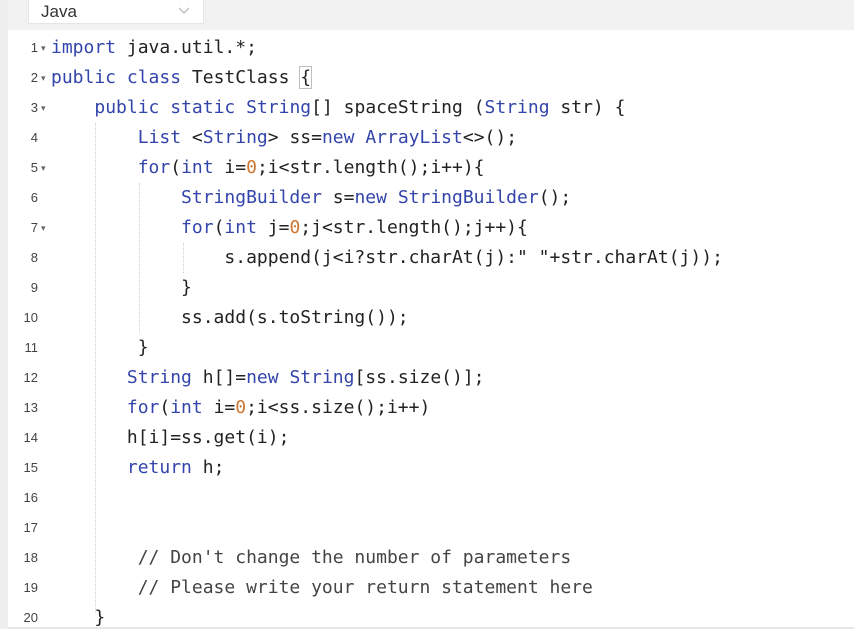 This screenshot has height=633, width=854. What do you see at coordinates (34, 47) in the screenshot?
I see `line-number: 1` at bounding box center [34, 47].